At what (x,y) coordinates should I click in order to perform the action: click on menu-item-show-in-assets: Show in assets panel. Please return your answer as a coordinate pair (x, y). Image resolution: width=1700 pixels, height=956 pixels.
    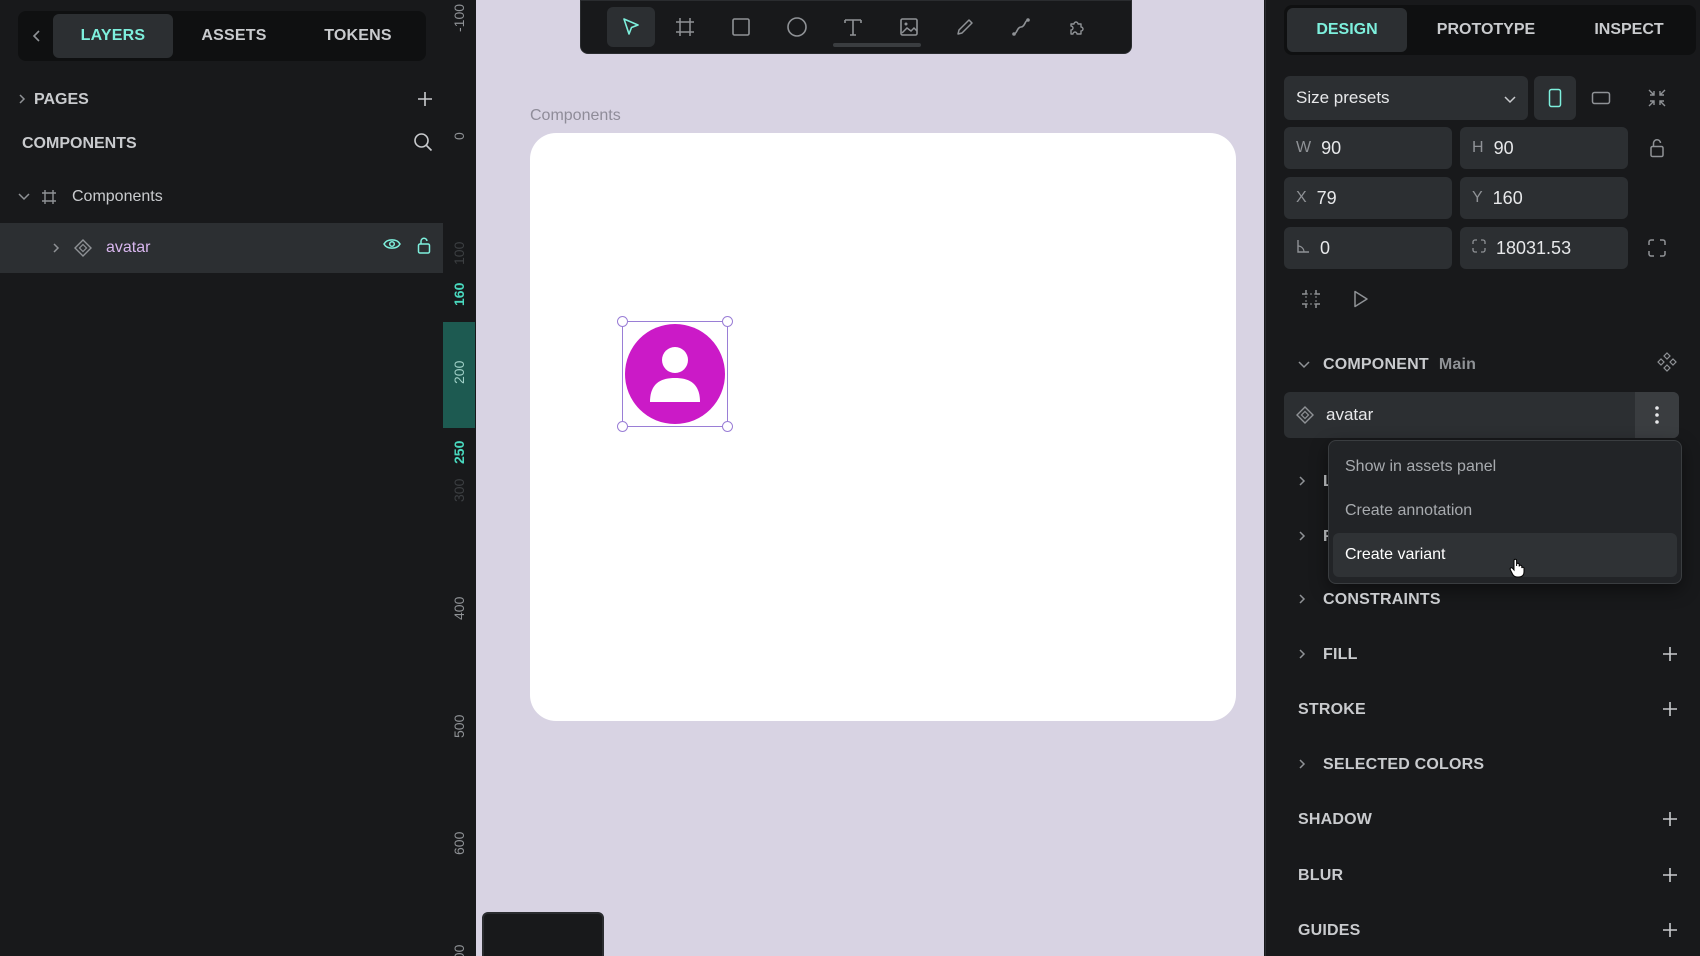
    Looking at the image, I should click on (1505, 467).